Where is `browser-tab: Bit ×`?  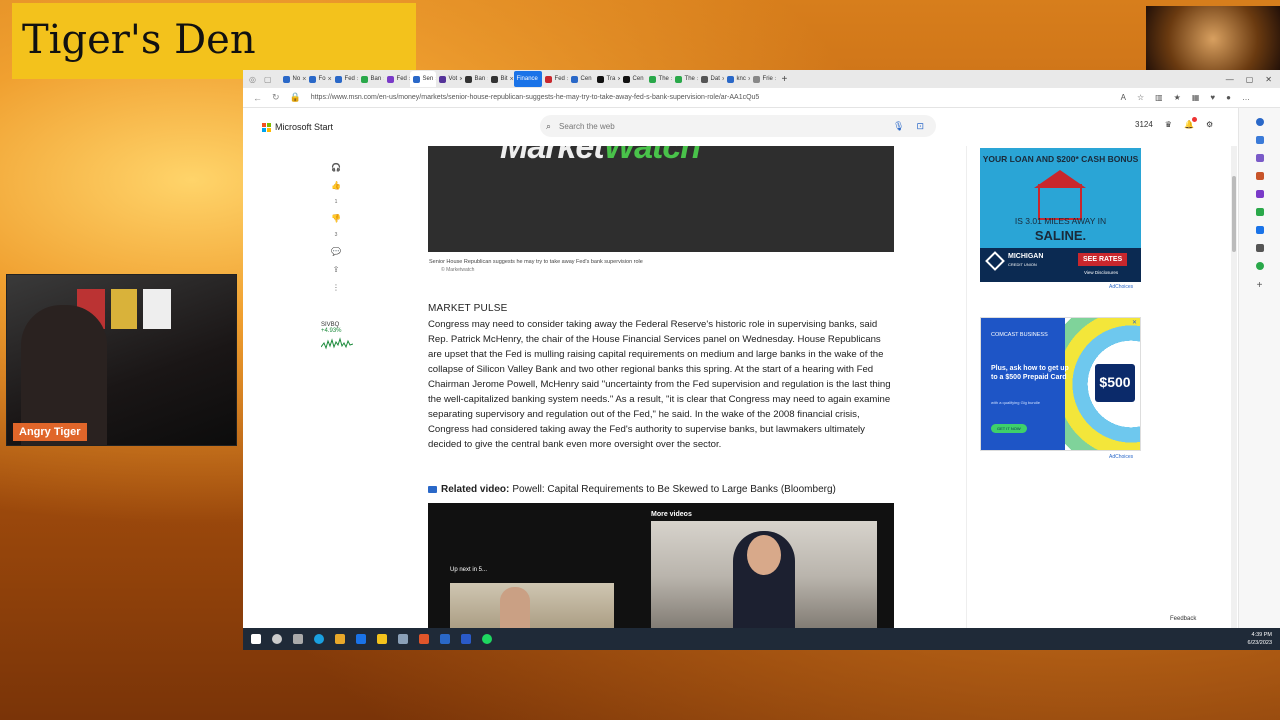 browser-tab: Bit × is located at coordinates (501, 79).